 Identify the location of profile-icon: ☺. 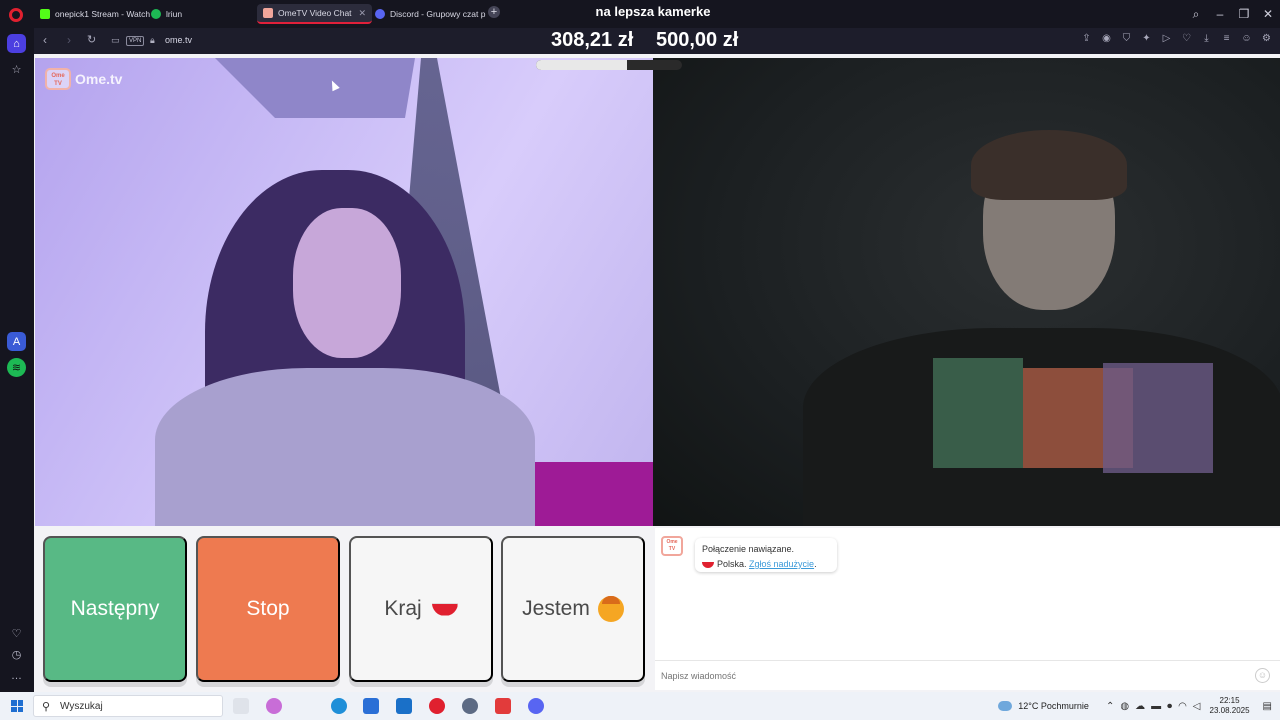
(1246, 38).